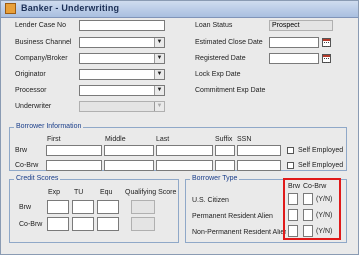  Describe the element at coordinates (27, 165) in the screenshot. I see `cobrw-row-label: Co-Brw` at that location.